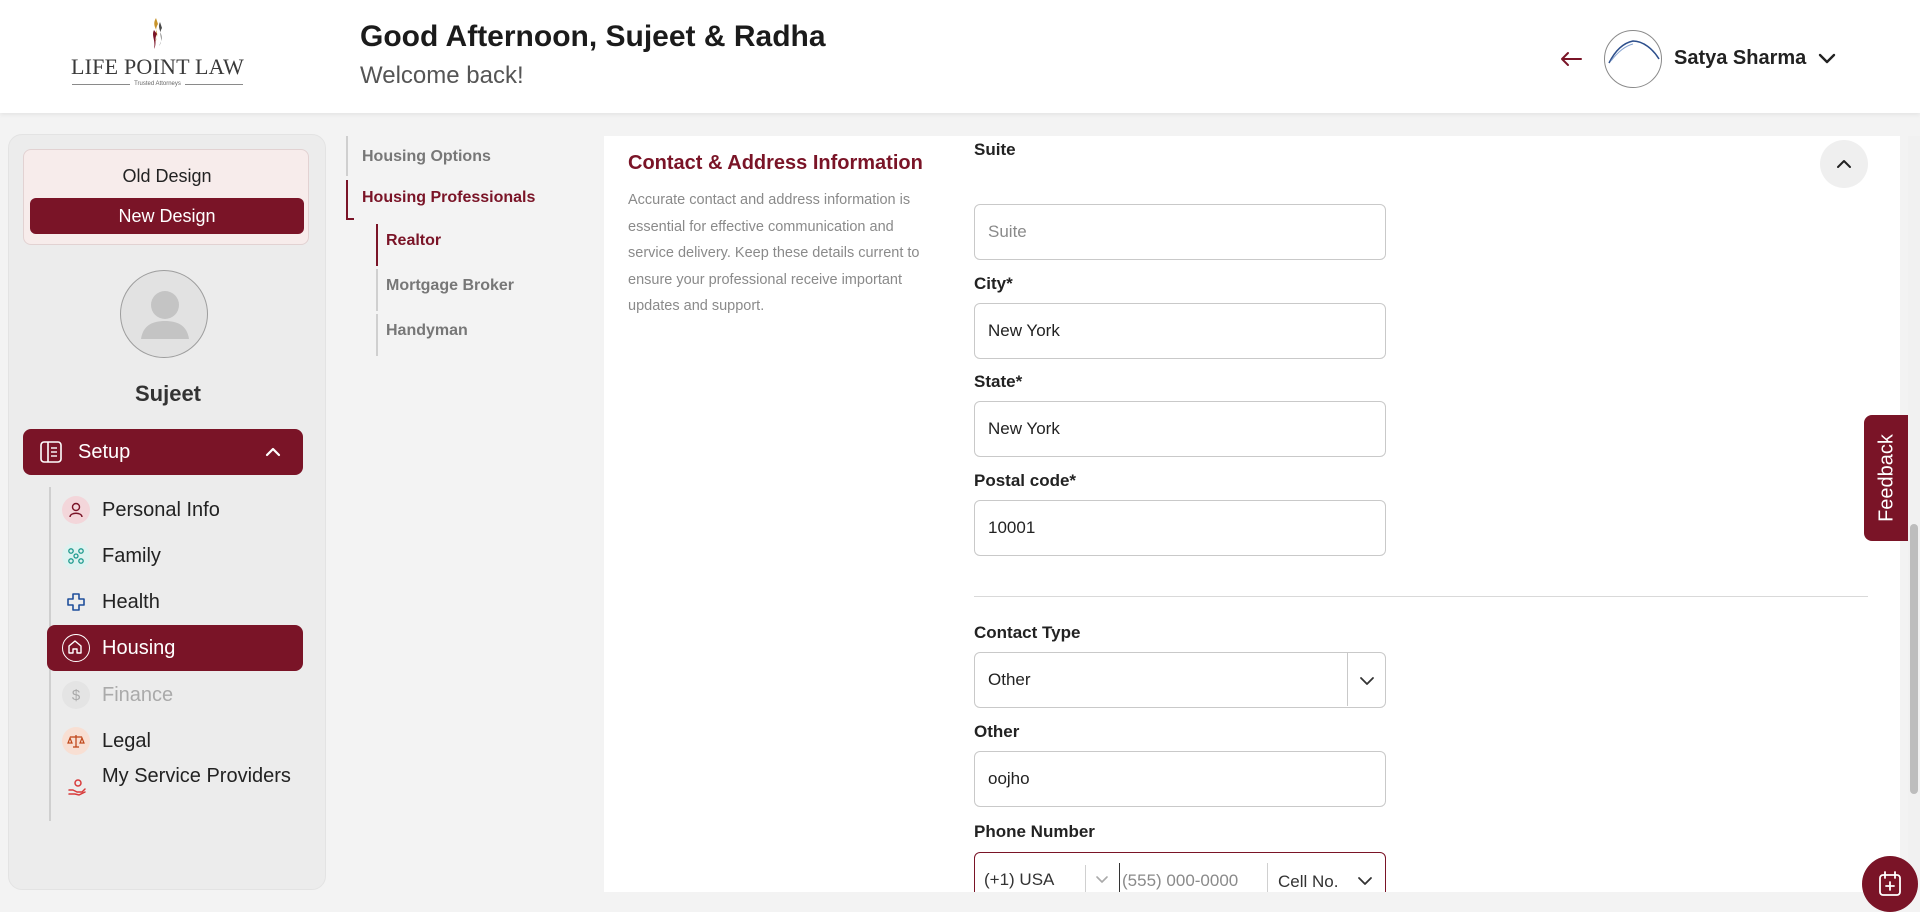 The height and width of the screenshot is (912, 1920). What do you see at coordinates (51, 452) in the screenshot?
I see `setup-book-icon` at bounding box center [51, 452].